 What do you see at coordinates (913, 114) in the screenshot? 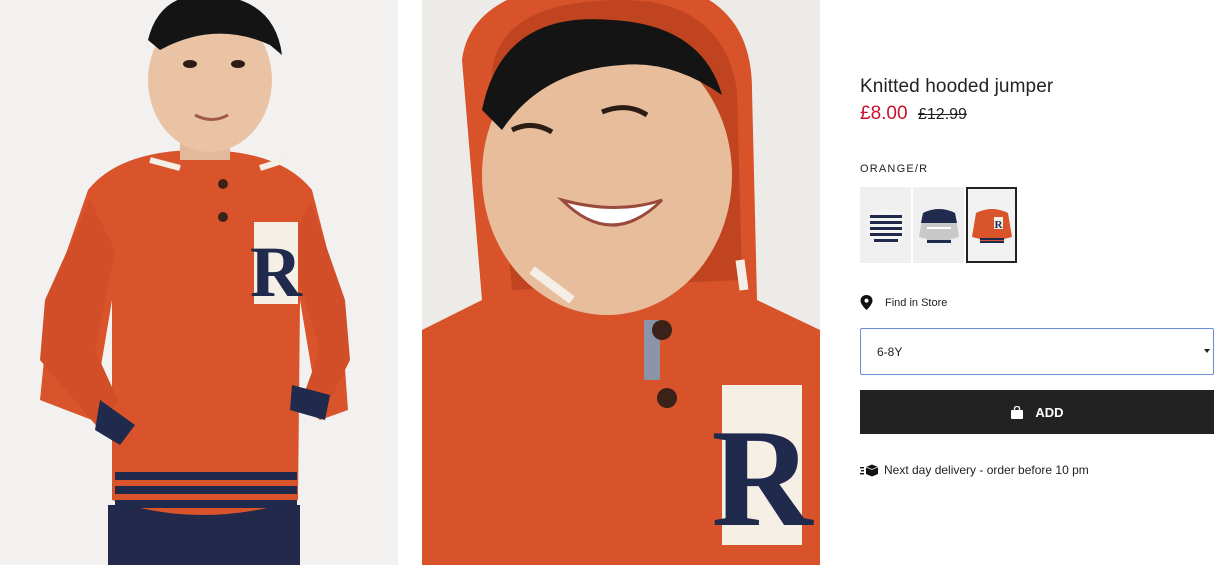
I see `price-row: £8.00 £12.99` at bounding box center [913, 114].